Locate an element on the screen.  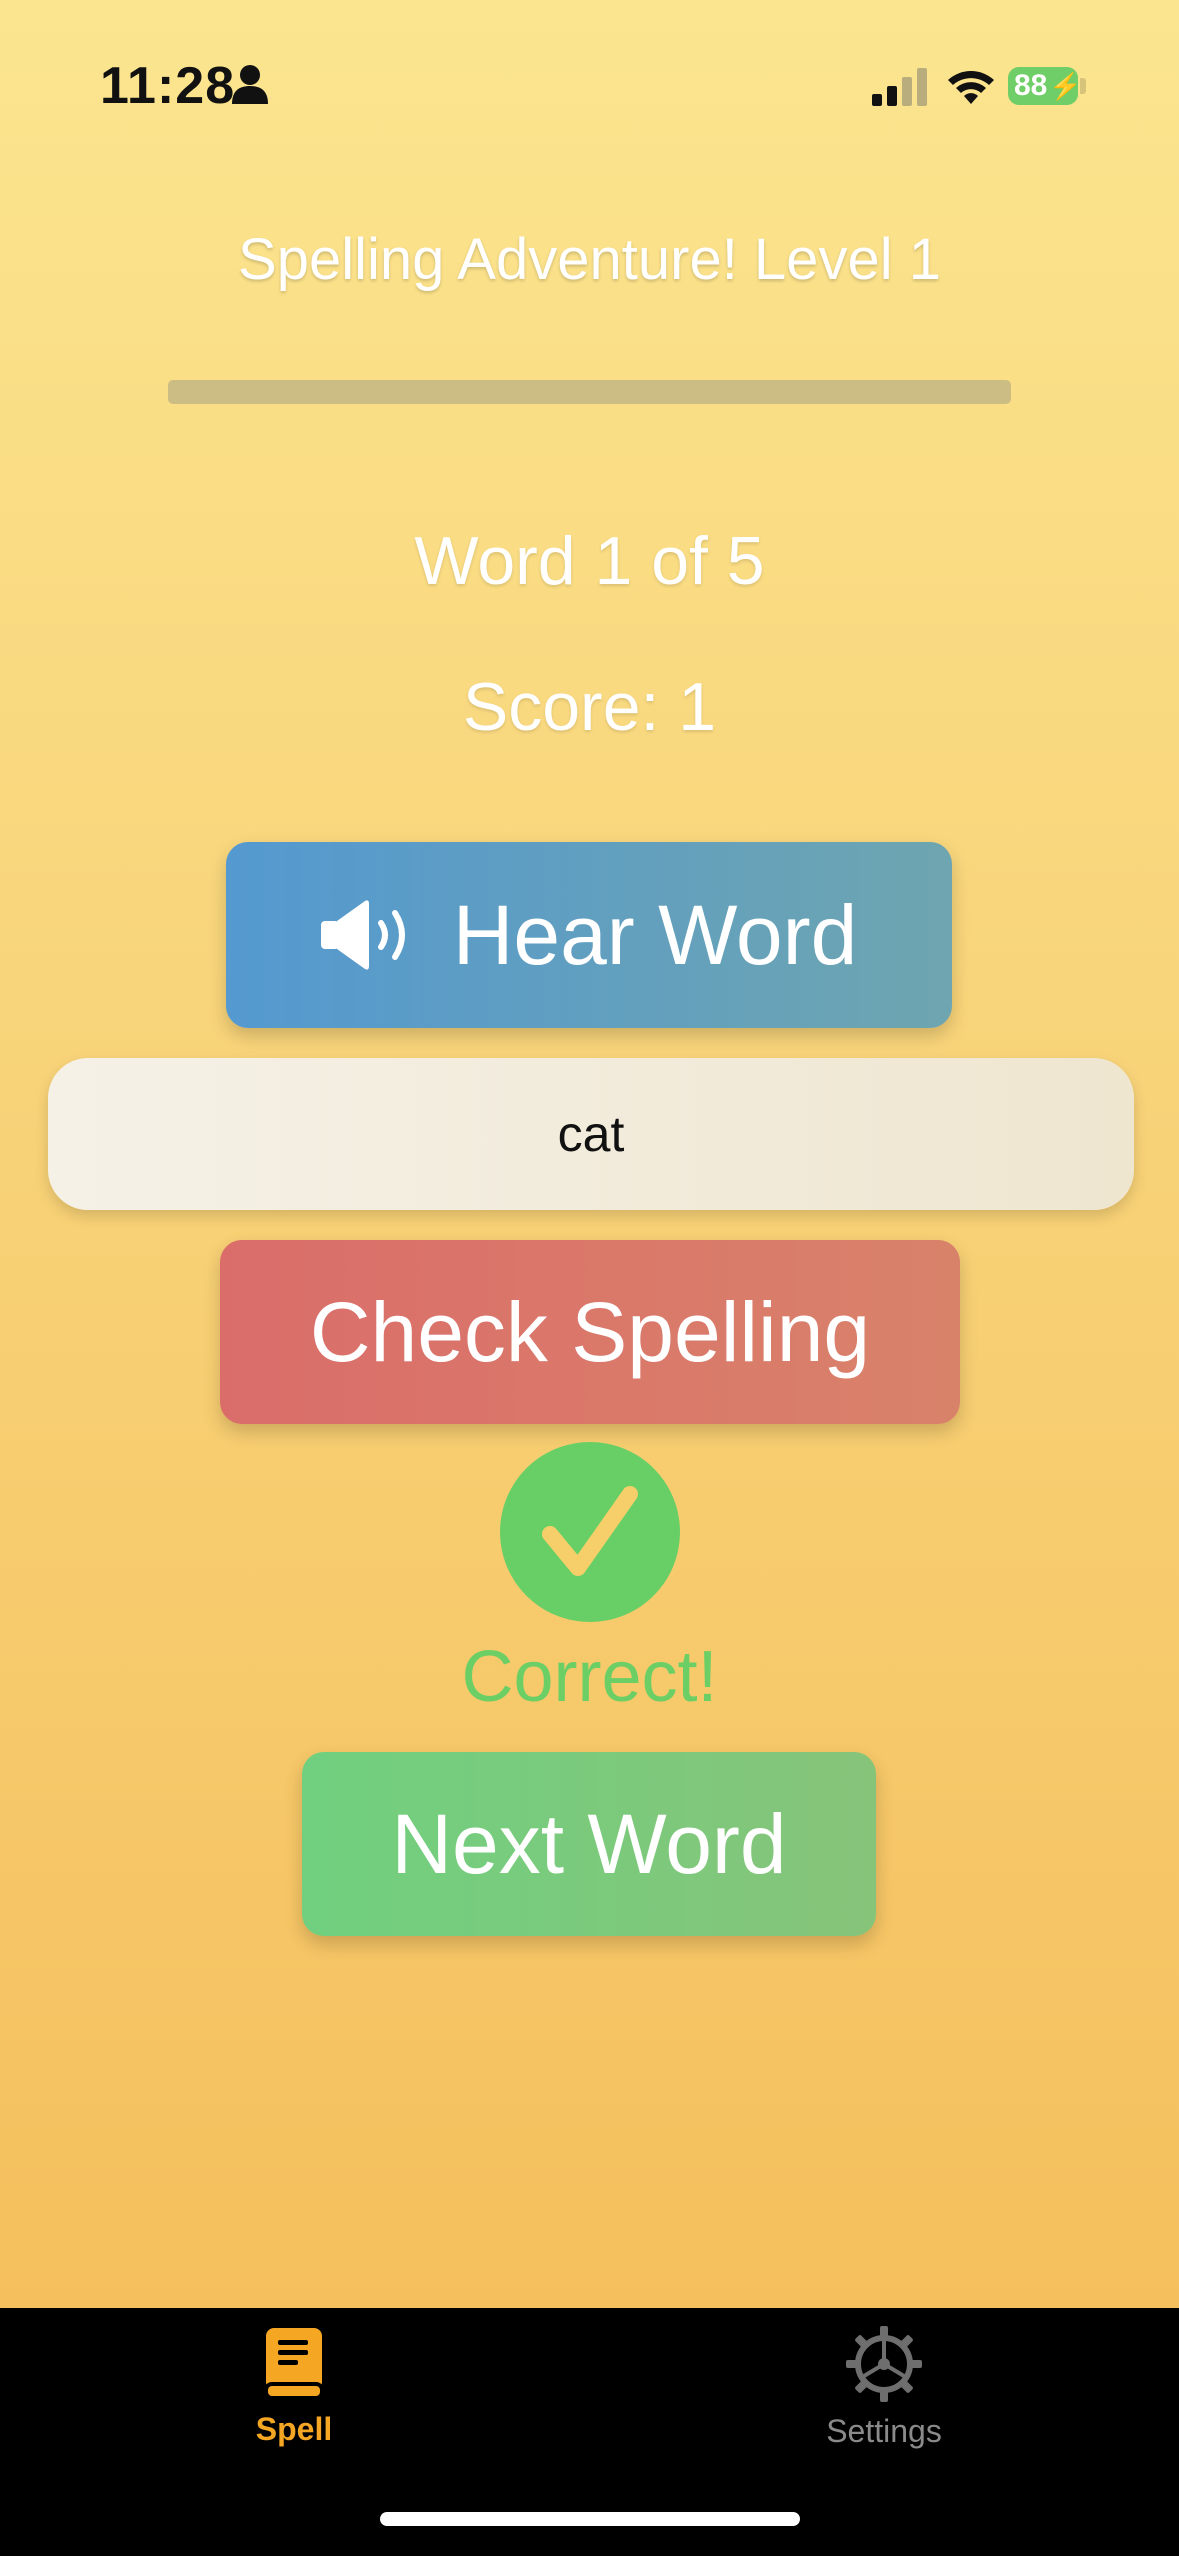
battery-cap is located at coordinates (1083, 86).